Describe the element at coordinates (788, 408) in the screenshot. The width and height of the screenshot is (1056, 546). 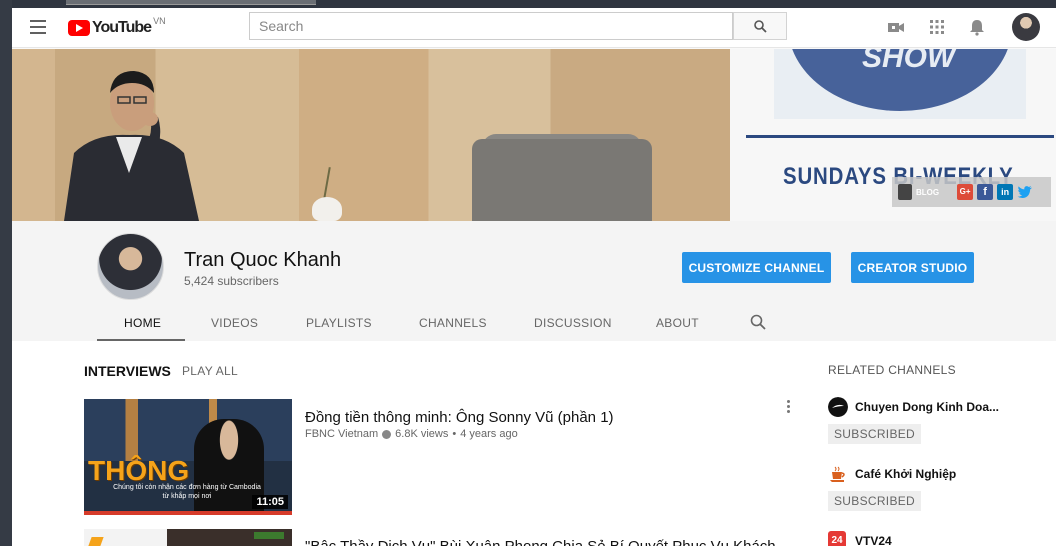
I see `more-actions-icon` at that location.